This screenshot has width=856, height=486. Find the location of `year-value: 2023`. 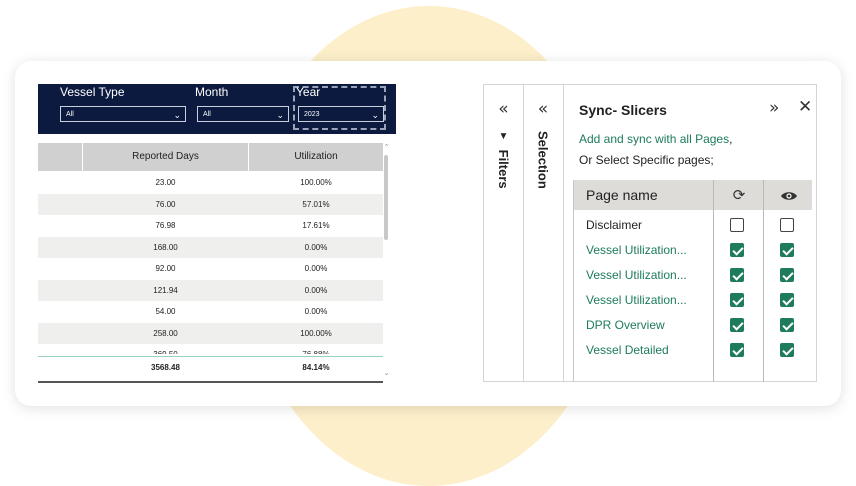

year-value: 2023 is located at coordinates (312, 114).